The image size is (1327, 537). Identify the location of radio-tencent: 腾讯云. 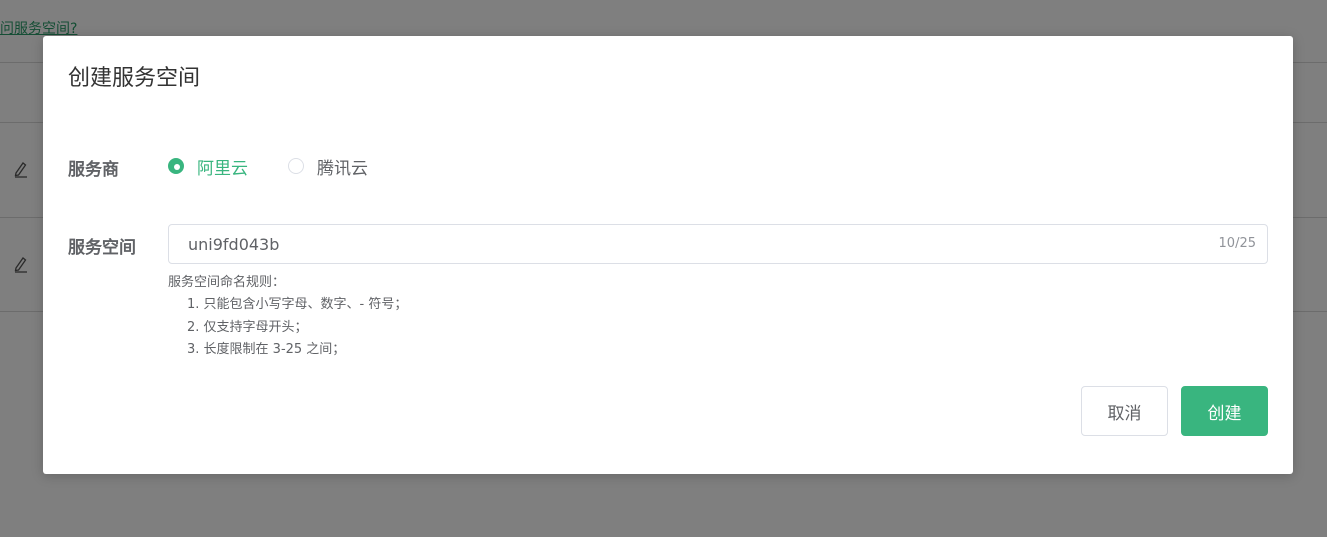
(328, 166).